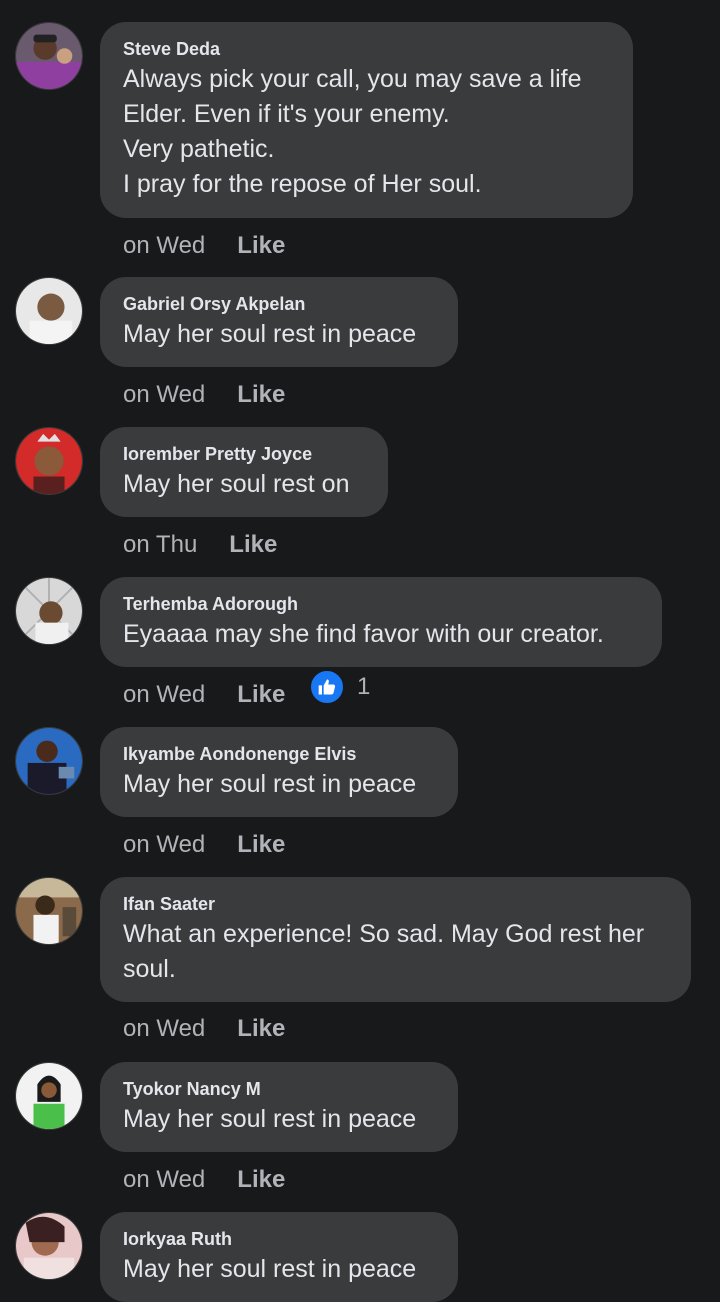  Describe the element at coordinates (286, 114) in the screenshot. I see `comment-text-line: Elder. Even if it's your enemy.` at that location.